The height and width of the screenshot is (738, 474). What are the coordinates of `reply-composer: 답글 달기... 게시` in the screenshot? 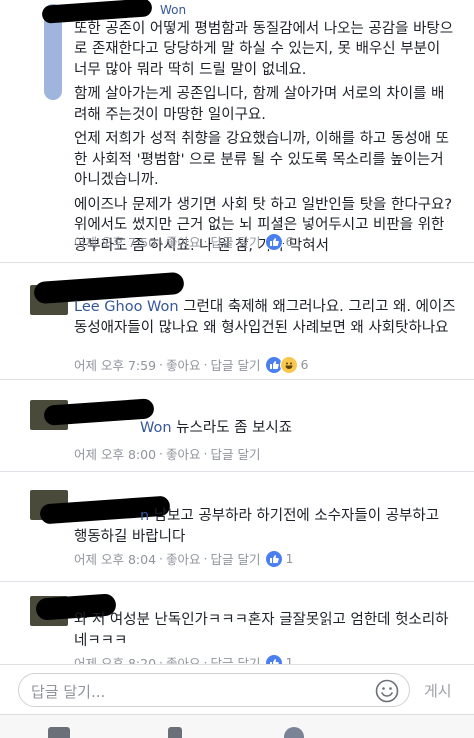 It's located at (237, 689).